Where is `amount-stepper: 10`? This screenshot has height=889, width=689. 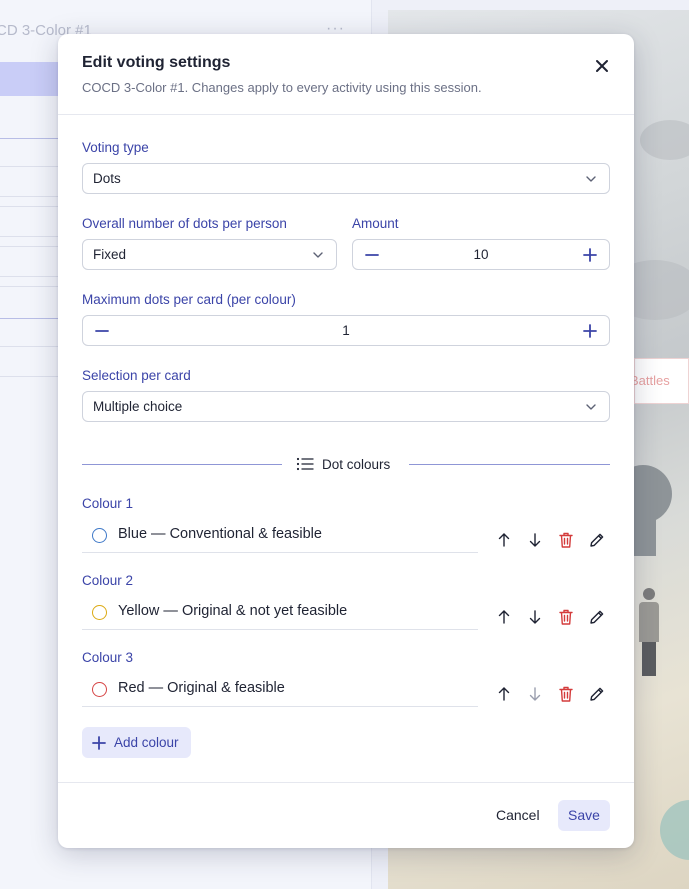 amount-stepper: 10 is located at coordinates (481, 254).